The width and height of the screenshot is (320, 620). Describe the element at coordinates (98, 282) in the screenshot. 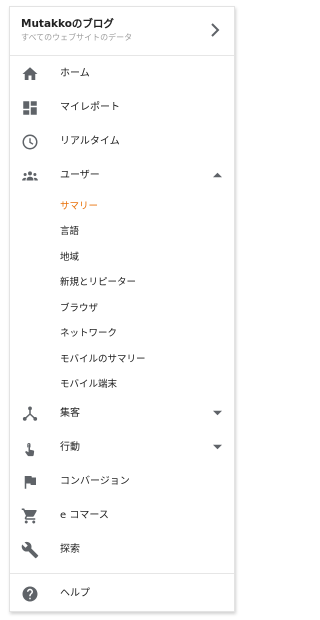

I see `sub-item-new-vs-returning: 新規とリピーター` at that location.